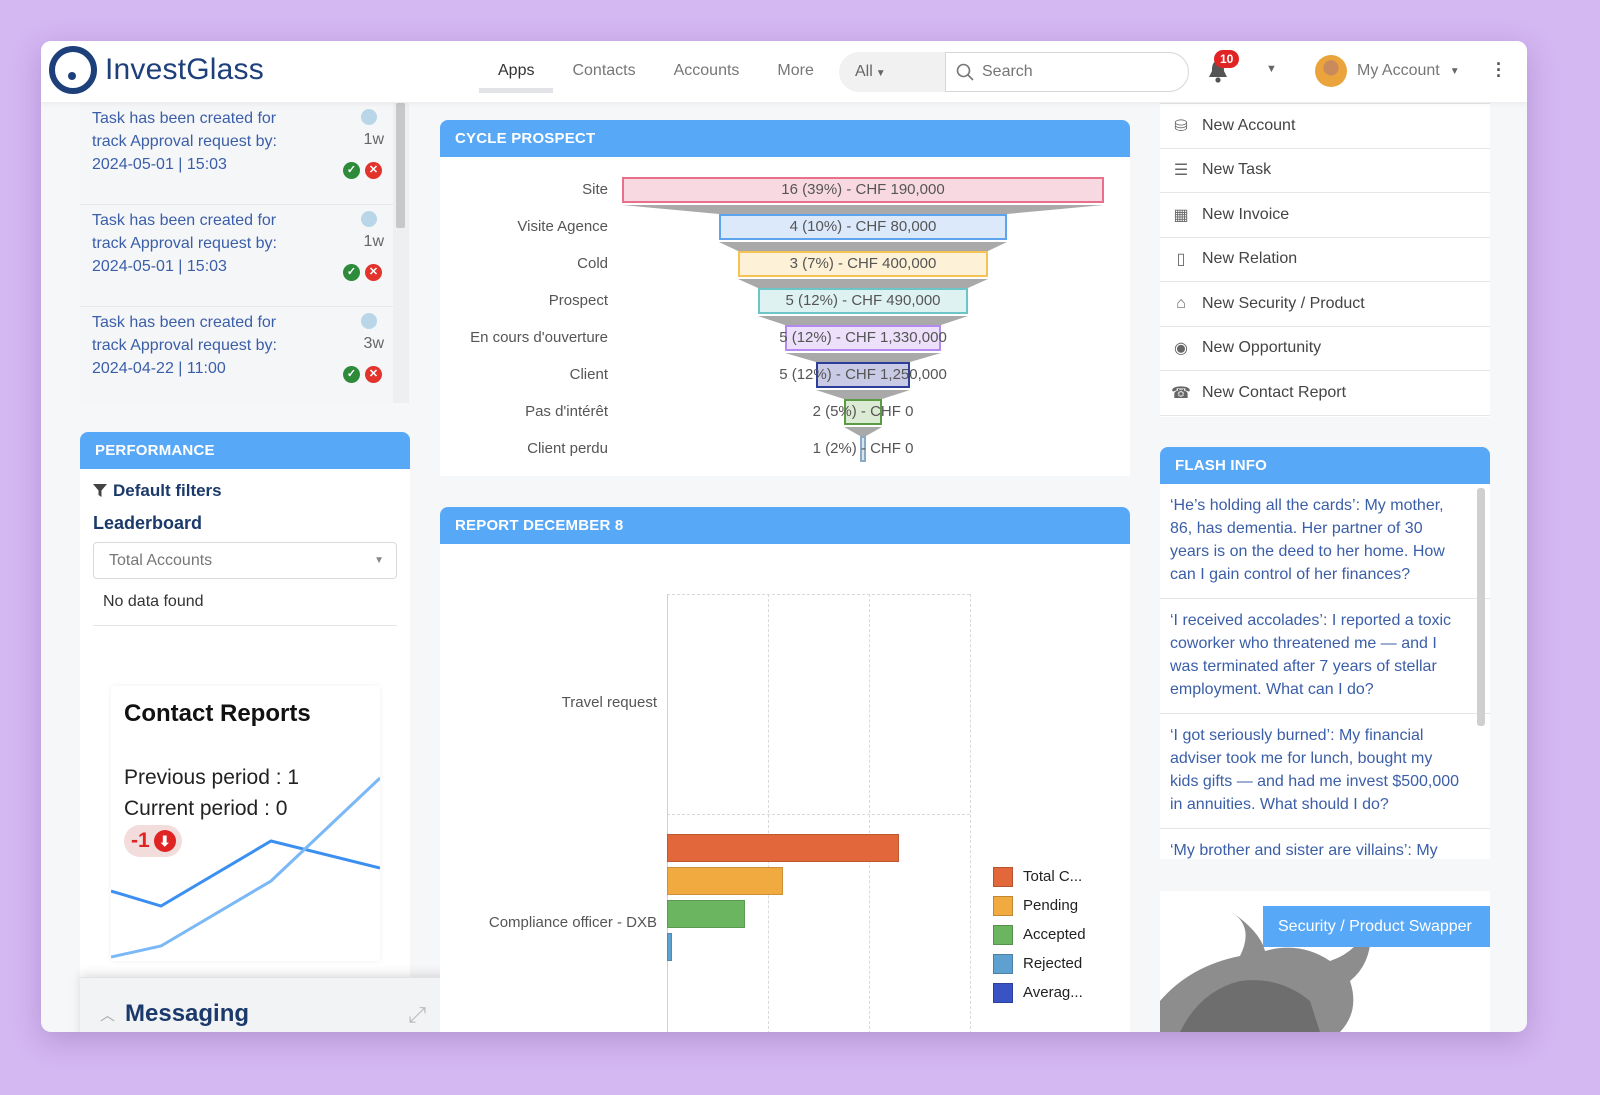 The height and width of the screenshot is (1095, 1600). Describe the element at coordinates (863, 263) in the screenshot. I see `funnel-stage-value: 3 (7%) - CHF 400,000` at that location.